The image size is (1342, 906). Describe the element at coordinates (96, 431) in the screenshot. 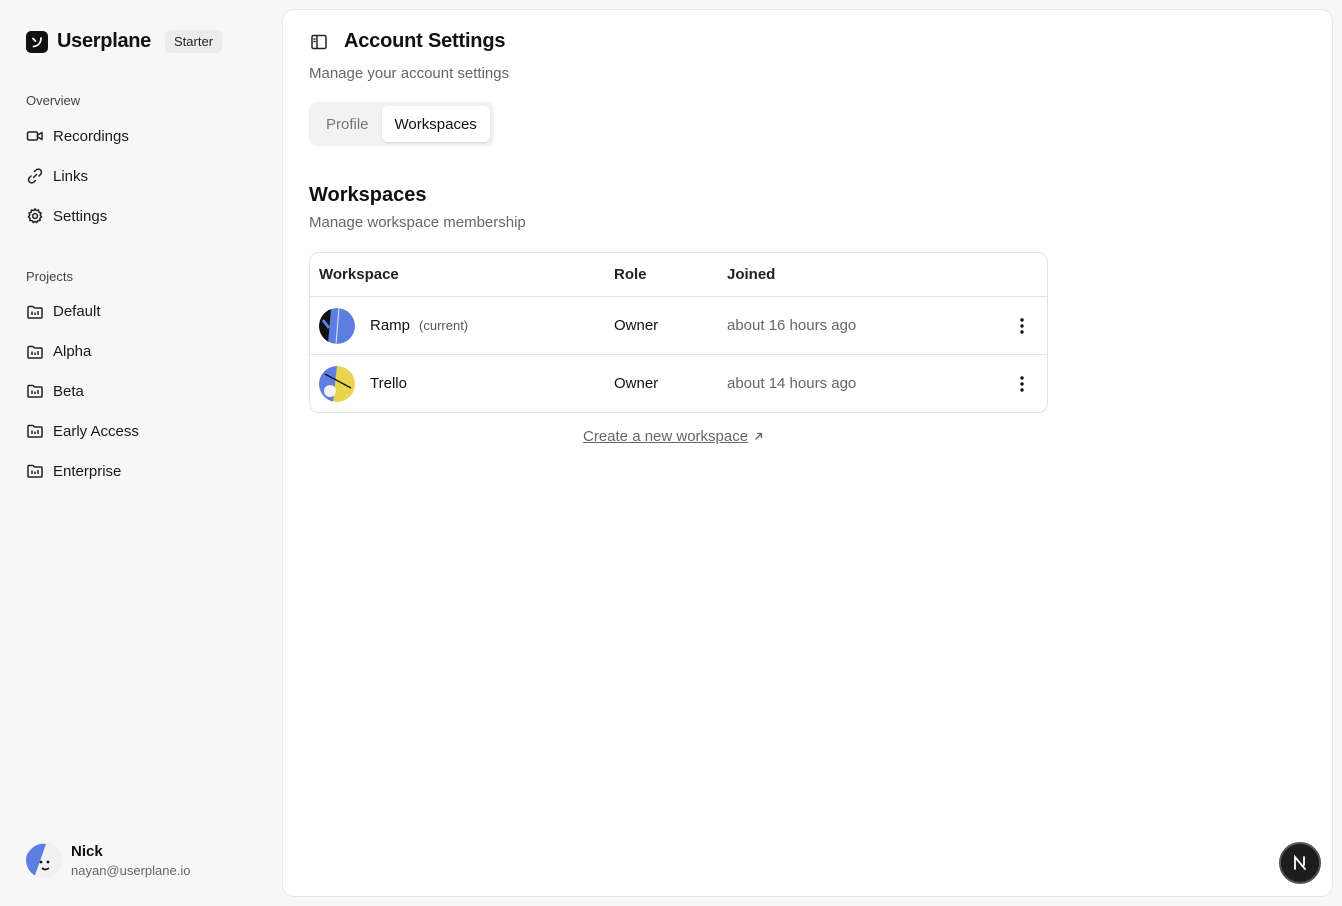

I see `sidebar-item-label: Early Access` at that location.